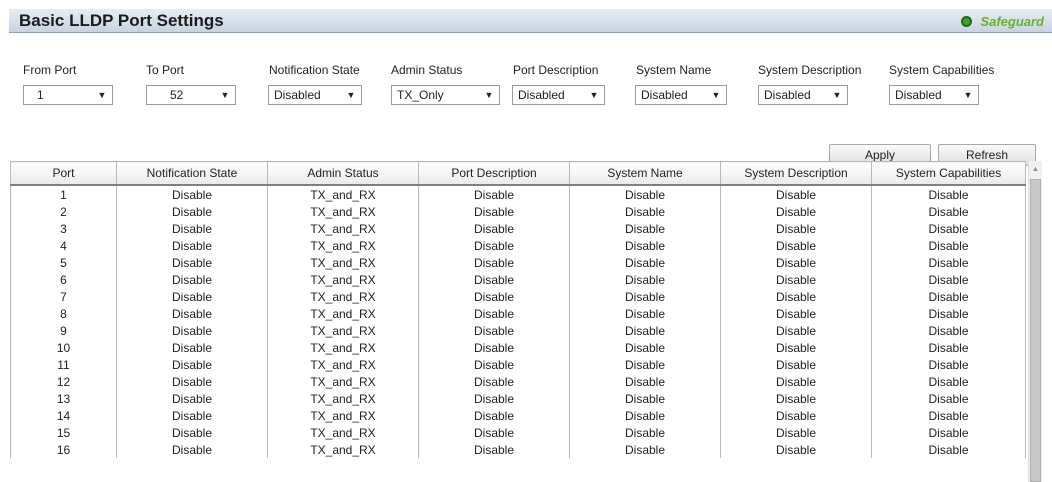  Describe the element at coordinates (1035, 170) in the screenshot. I see `scroll-up-icon: ▲` at that location.